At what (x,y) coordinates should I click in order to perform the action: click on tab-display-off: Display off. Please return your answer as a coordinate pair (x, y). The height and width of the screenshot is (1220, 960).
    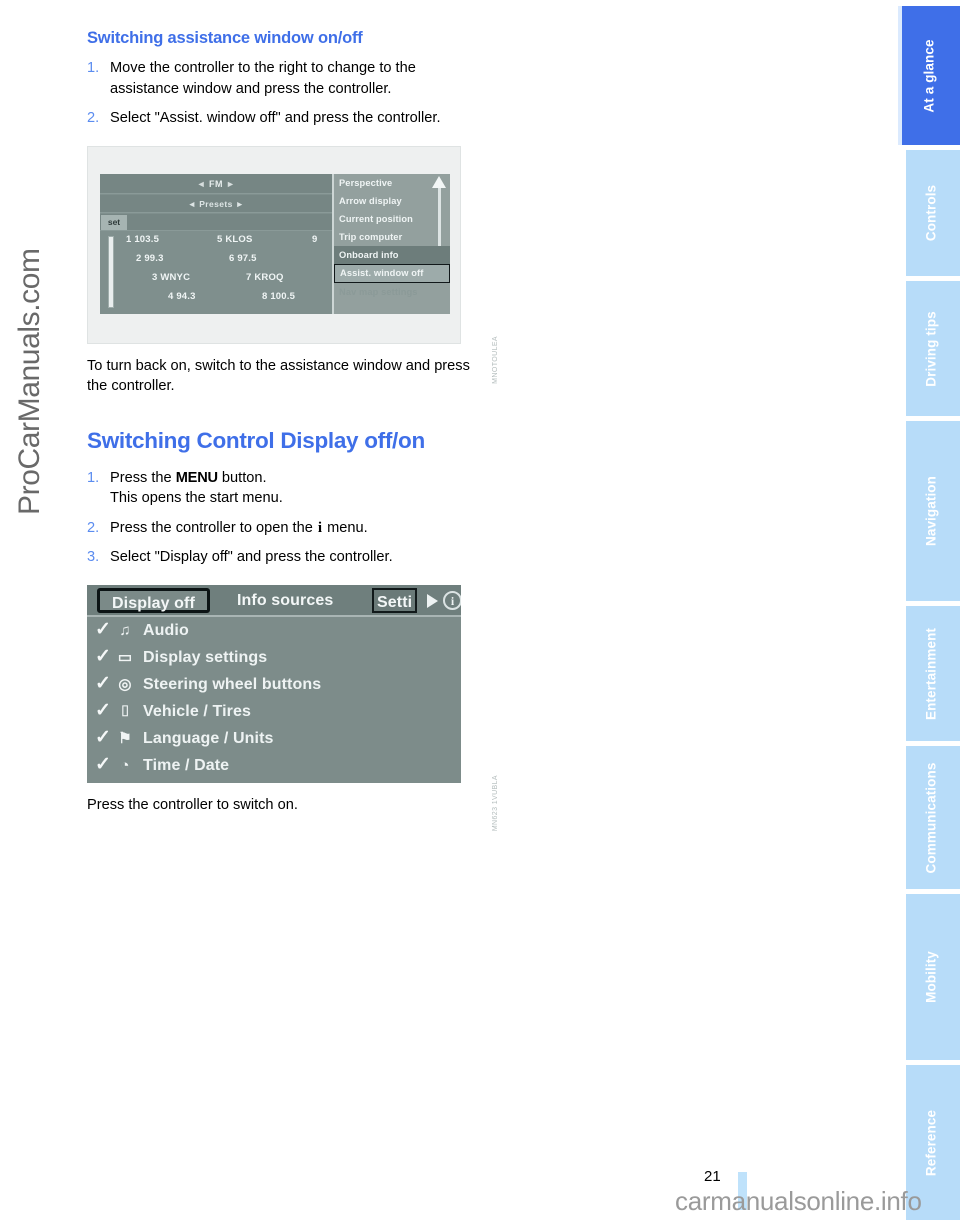
    Looking at the image, I should click on (153, 600).